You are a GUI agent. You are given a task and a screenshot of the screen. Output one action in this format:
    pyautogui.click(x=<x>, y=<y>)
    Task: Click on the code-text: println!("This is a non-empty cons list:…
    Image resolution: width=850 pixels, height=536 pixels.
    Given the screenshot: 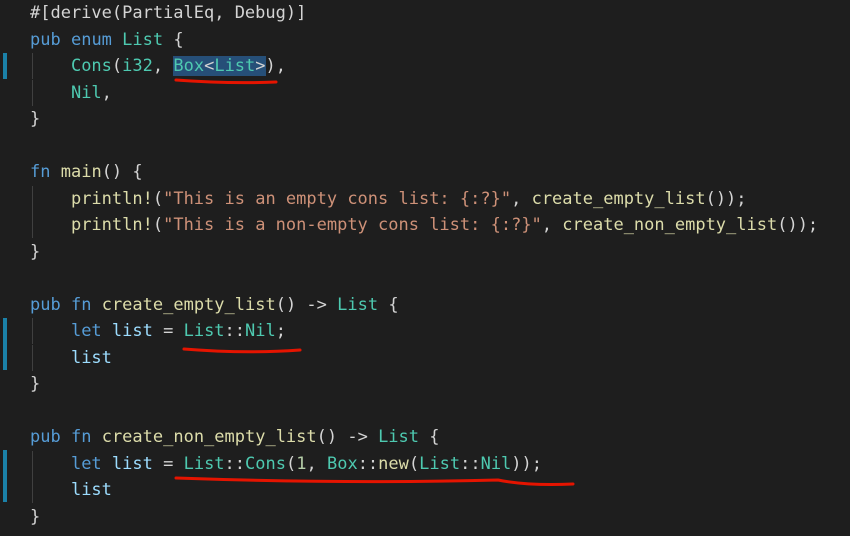 What is the action you would take?
    pyautogui.click(x=424, y=225)
    